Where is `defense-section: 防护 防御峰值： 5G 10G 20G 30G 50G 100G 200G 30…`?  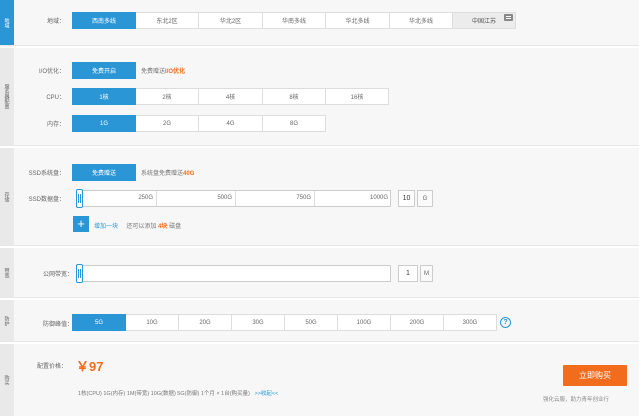 defense-section: 防护 防御峰值： 5G 10G 20G 30G 50G 100G 200G 30… is located at coordinates (319, 321).